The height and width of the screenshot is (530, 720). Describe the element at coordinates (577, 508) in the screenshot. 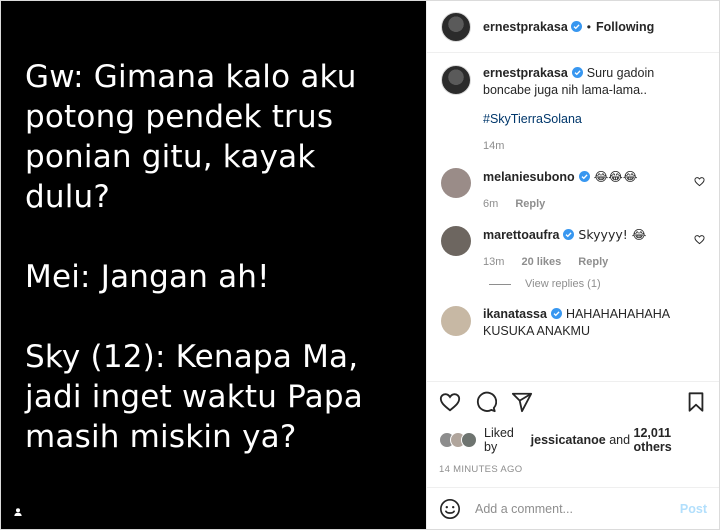

I see `add-comment-input` at that location.